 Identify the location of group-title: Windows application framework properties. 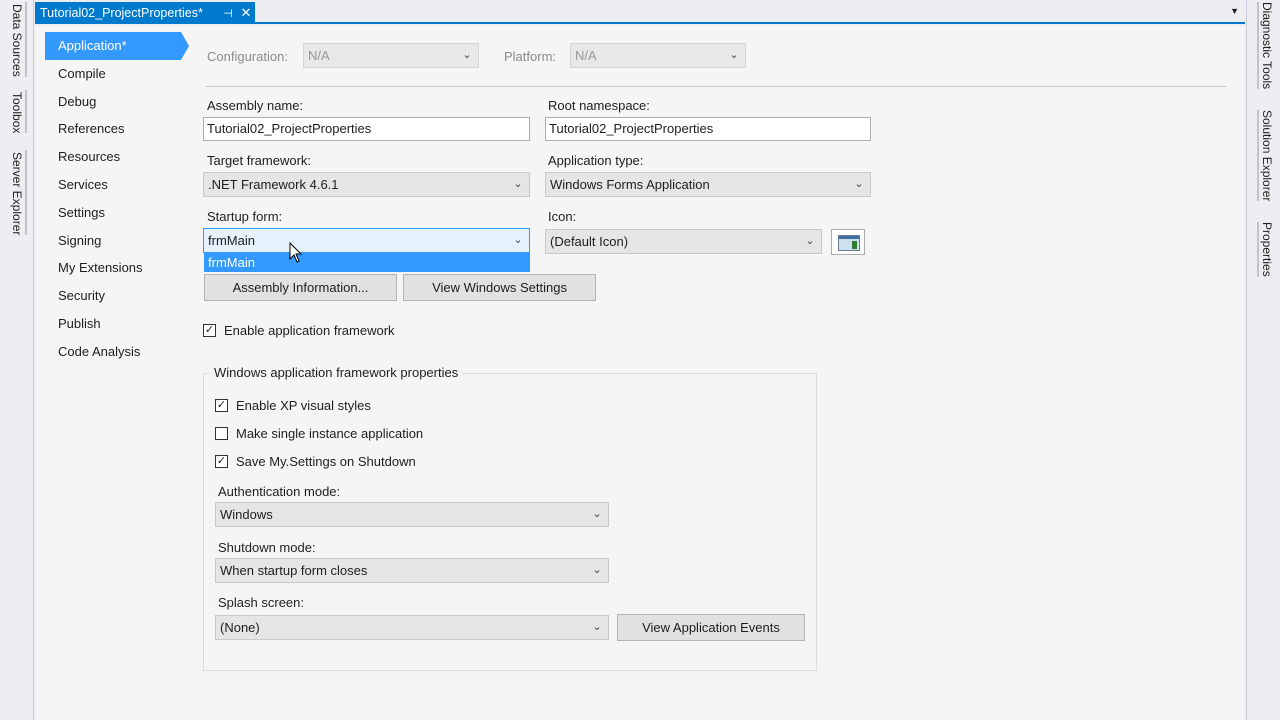
(336, 372).